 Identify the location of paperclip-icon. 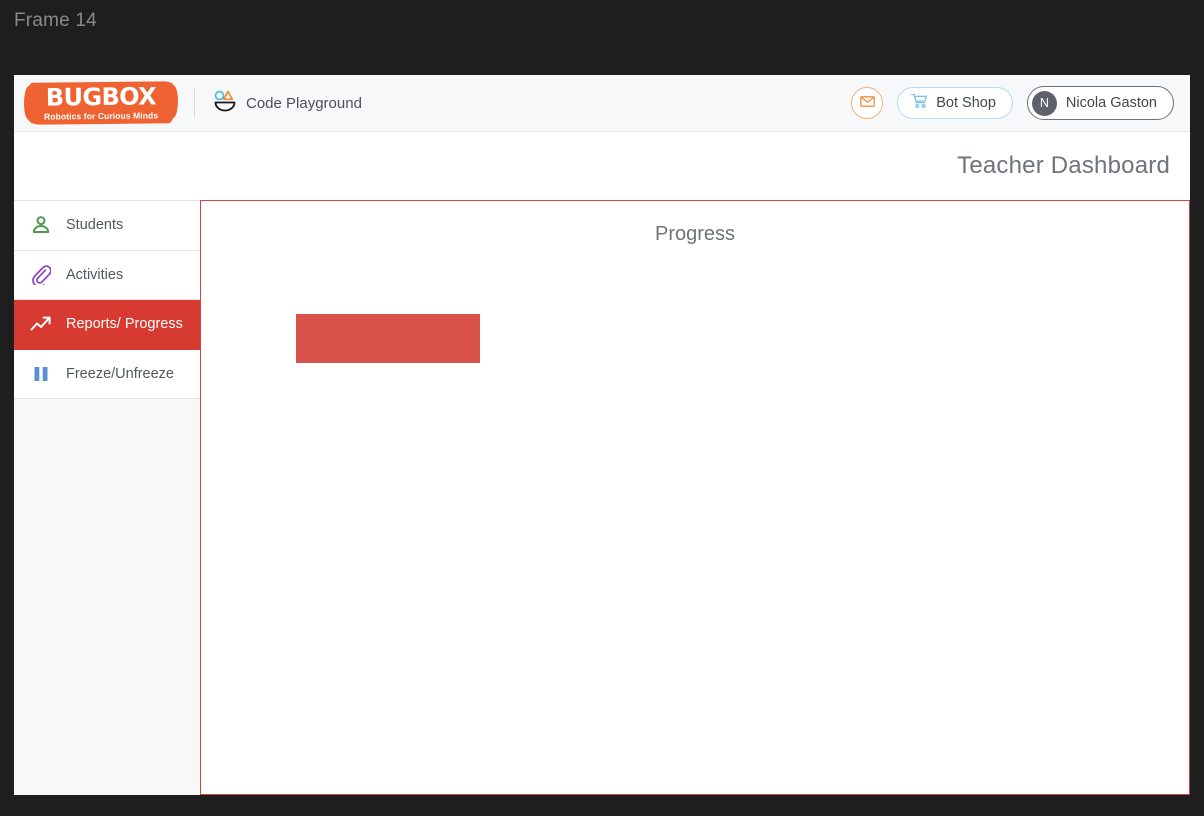
(41, 275).